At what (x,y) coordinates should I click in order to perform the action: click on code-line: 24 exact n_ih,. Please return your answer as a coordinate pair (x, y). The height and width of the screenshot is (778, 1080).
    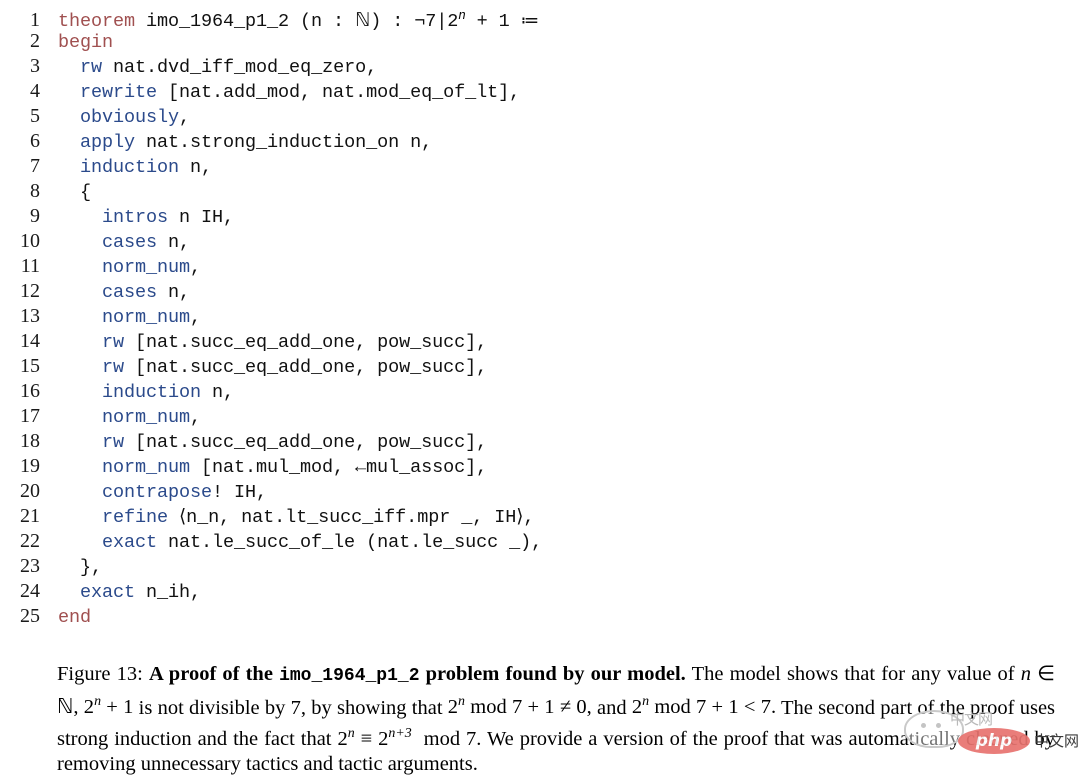
    Looking at the image, I should click on (540, 591).